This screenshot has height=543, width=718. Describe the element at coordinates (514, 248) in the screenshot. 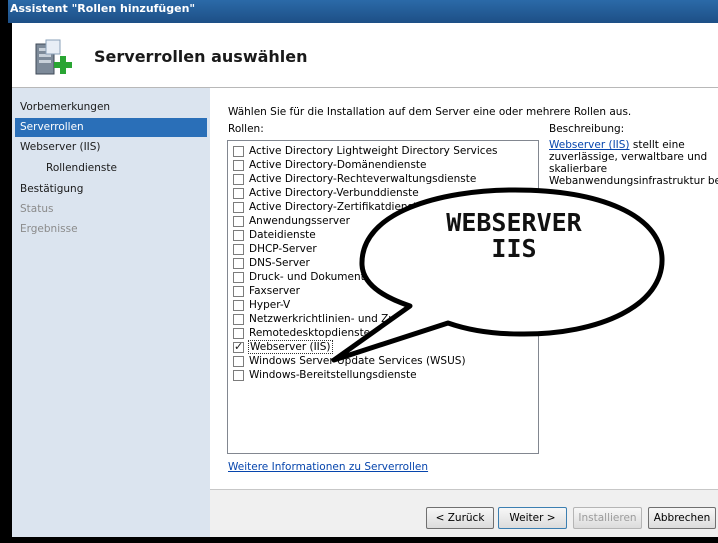

I see `callout-line-2: IIS` at that location.